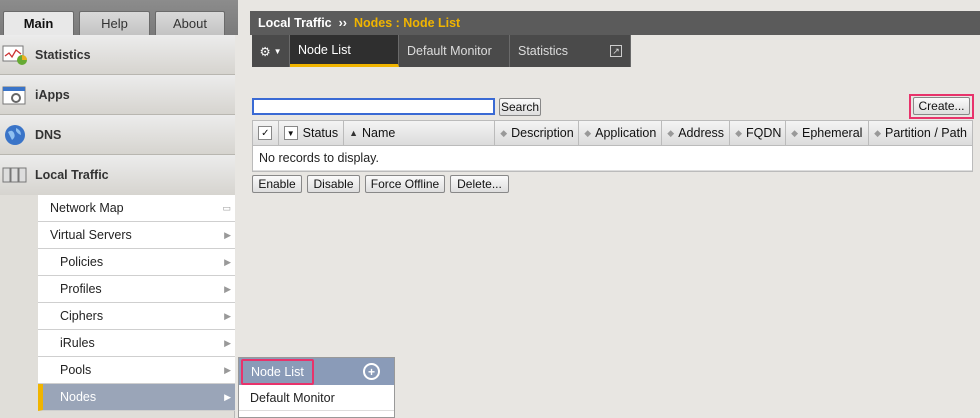 The width and height of the screenshot is (980, 418). What do you see at coordinates (136, 316) in the screenshot?
I see `sidebar-item-ciphers: Ciphers ▶` at bounding box center [136, 316].